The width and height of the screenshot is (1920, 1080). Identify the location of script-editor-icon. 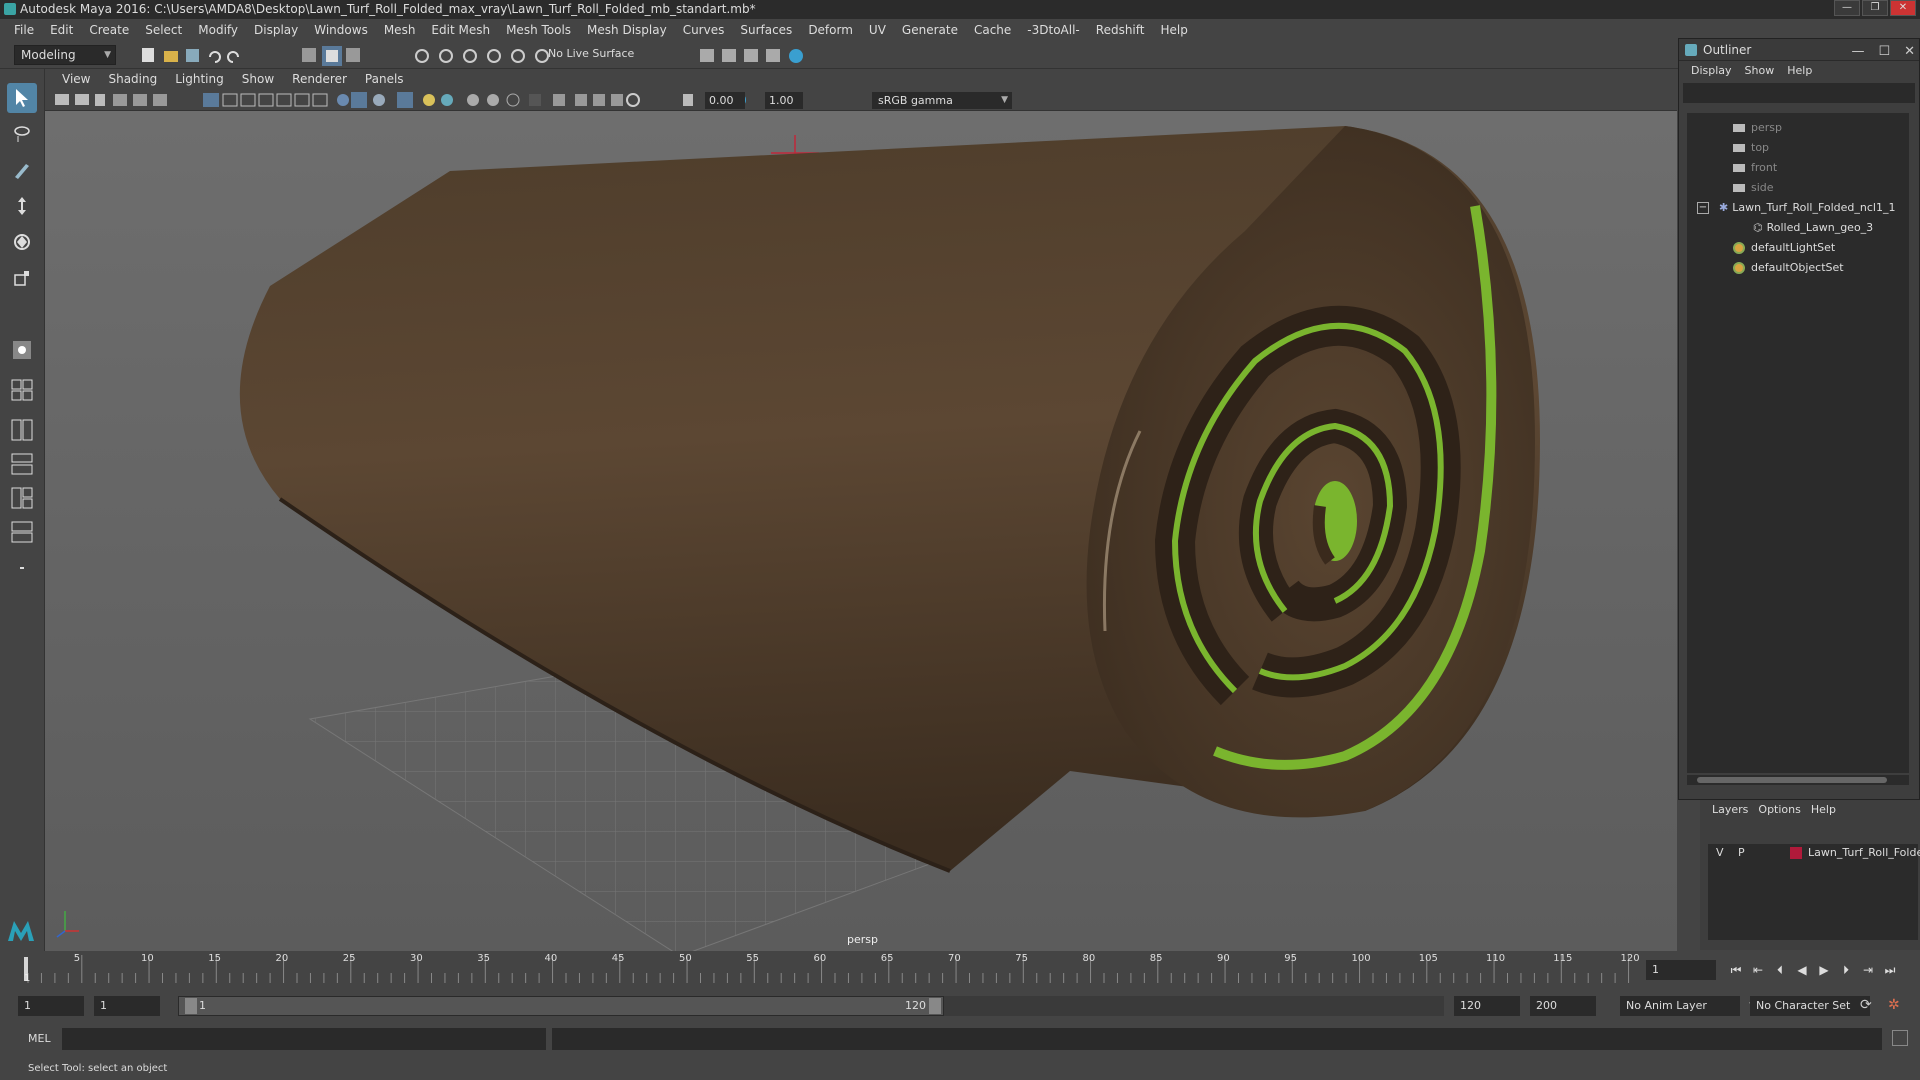
(1900, 1038).